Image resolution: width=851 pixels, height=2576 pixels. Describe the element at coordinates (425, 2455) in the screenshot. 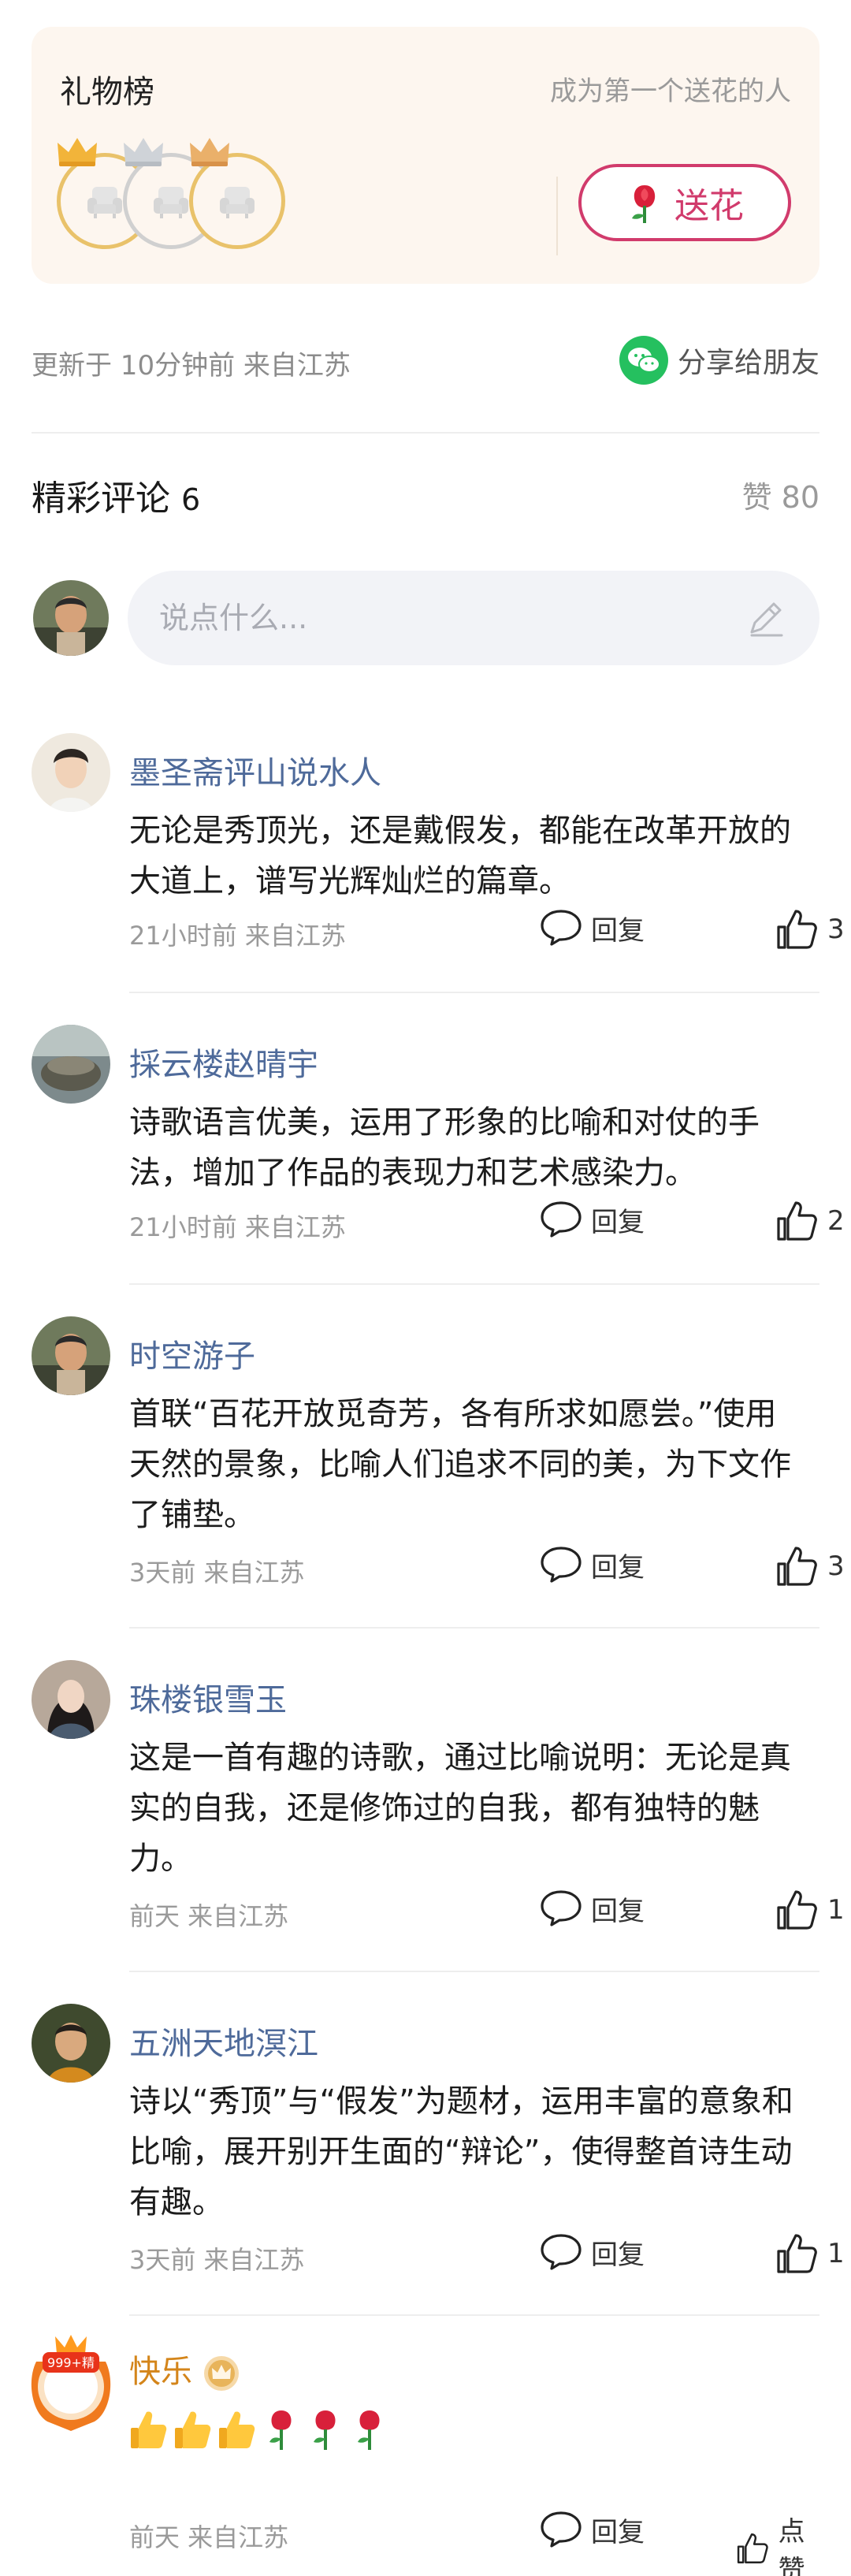

I see `comment-item: 999+精 快乐 前天 来自江苏 回复 点赞` at that location.